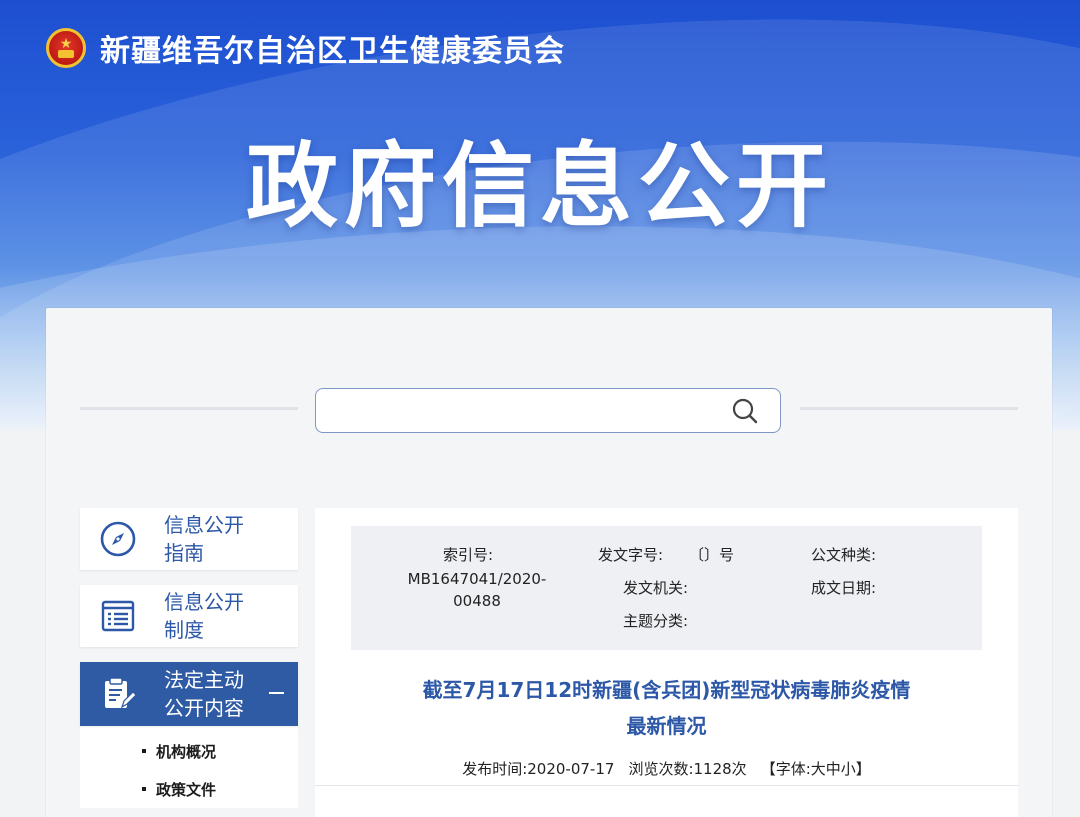 This screenshot has width=1080, height=817. Describe the element at coordinates (818, 769) in the screenshot. I see `font-large-link: 大` at that location.